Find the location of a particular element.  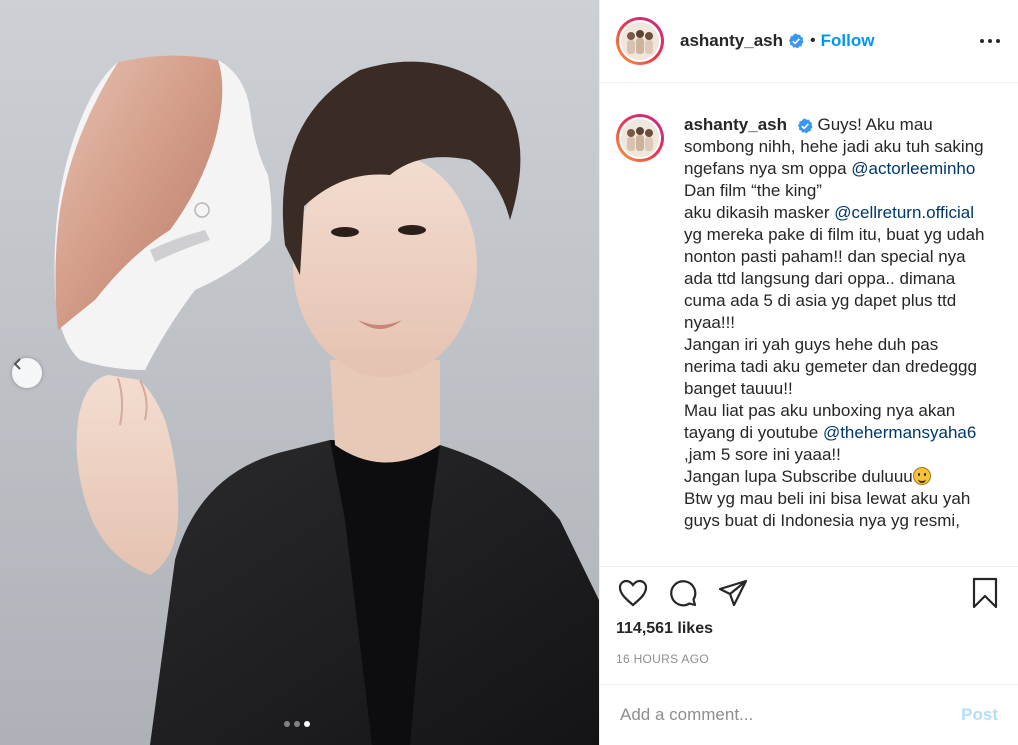

caption-text: Jangan lupa Subscribe duluuu is located at coordinates (798, 476).